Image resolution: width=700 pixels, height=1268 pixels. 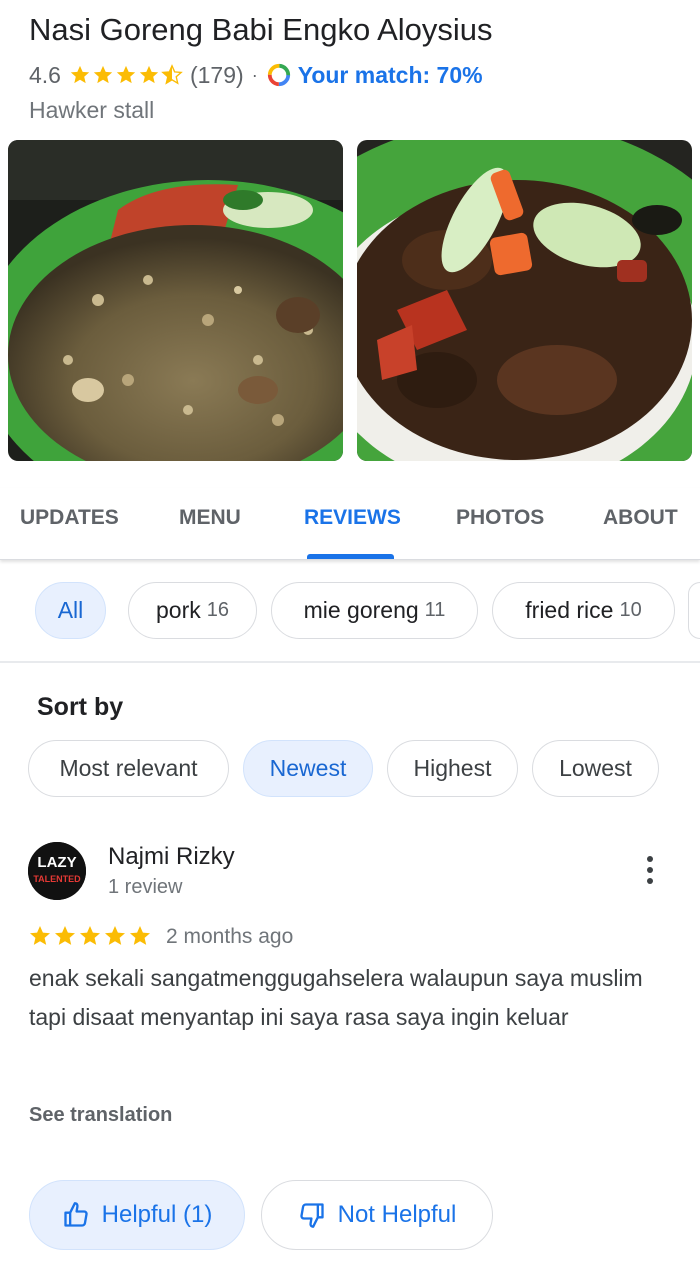 I want to click on topic-chip-fried-rice: fried rice 10, so click(x=583, y=610).